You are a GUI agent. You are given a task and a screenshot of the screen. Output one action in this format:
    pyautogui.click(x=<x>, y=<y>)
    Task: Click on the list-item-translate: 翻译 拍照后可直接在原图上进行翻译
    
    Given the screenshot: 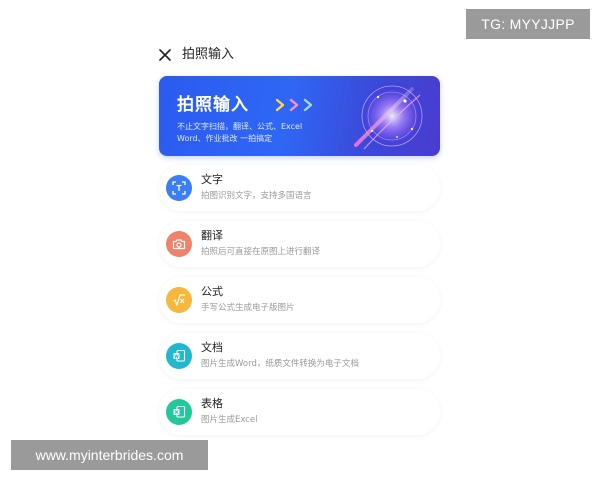 What is the action you would take?
    pyautogui.click(x=299, y=244)
    